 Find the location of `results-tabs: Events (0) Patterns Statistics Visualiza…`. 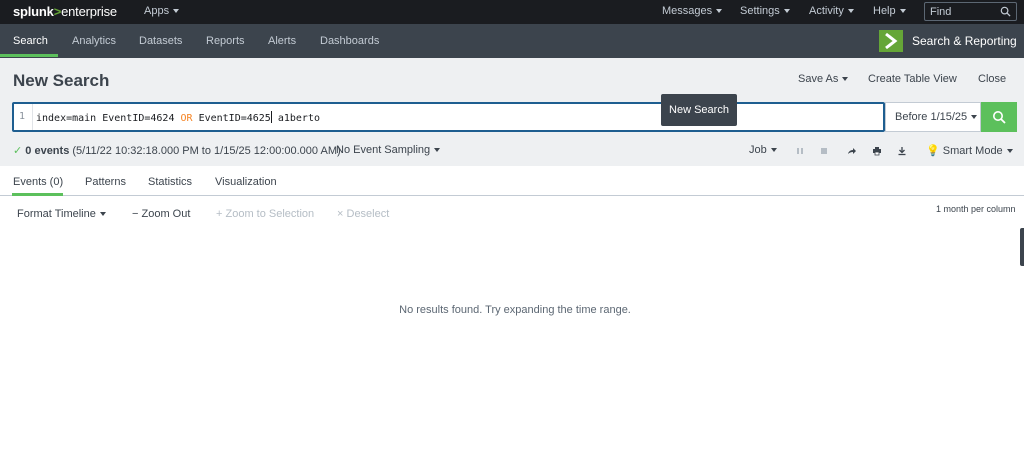

results-tabs: Events (0) Patterns Statistics Visualiza… is located at coordinates (512, 181).